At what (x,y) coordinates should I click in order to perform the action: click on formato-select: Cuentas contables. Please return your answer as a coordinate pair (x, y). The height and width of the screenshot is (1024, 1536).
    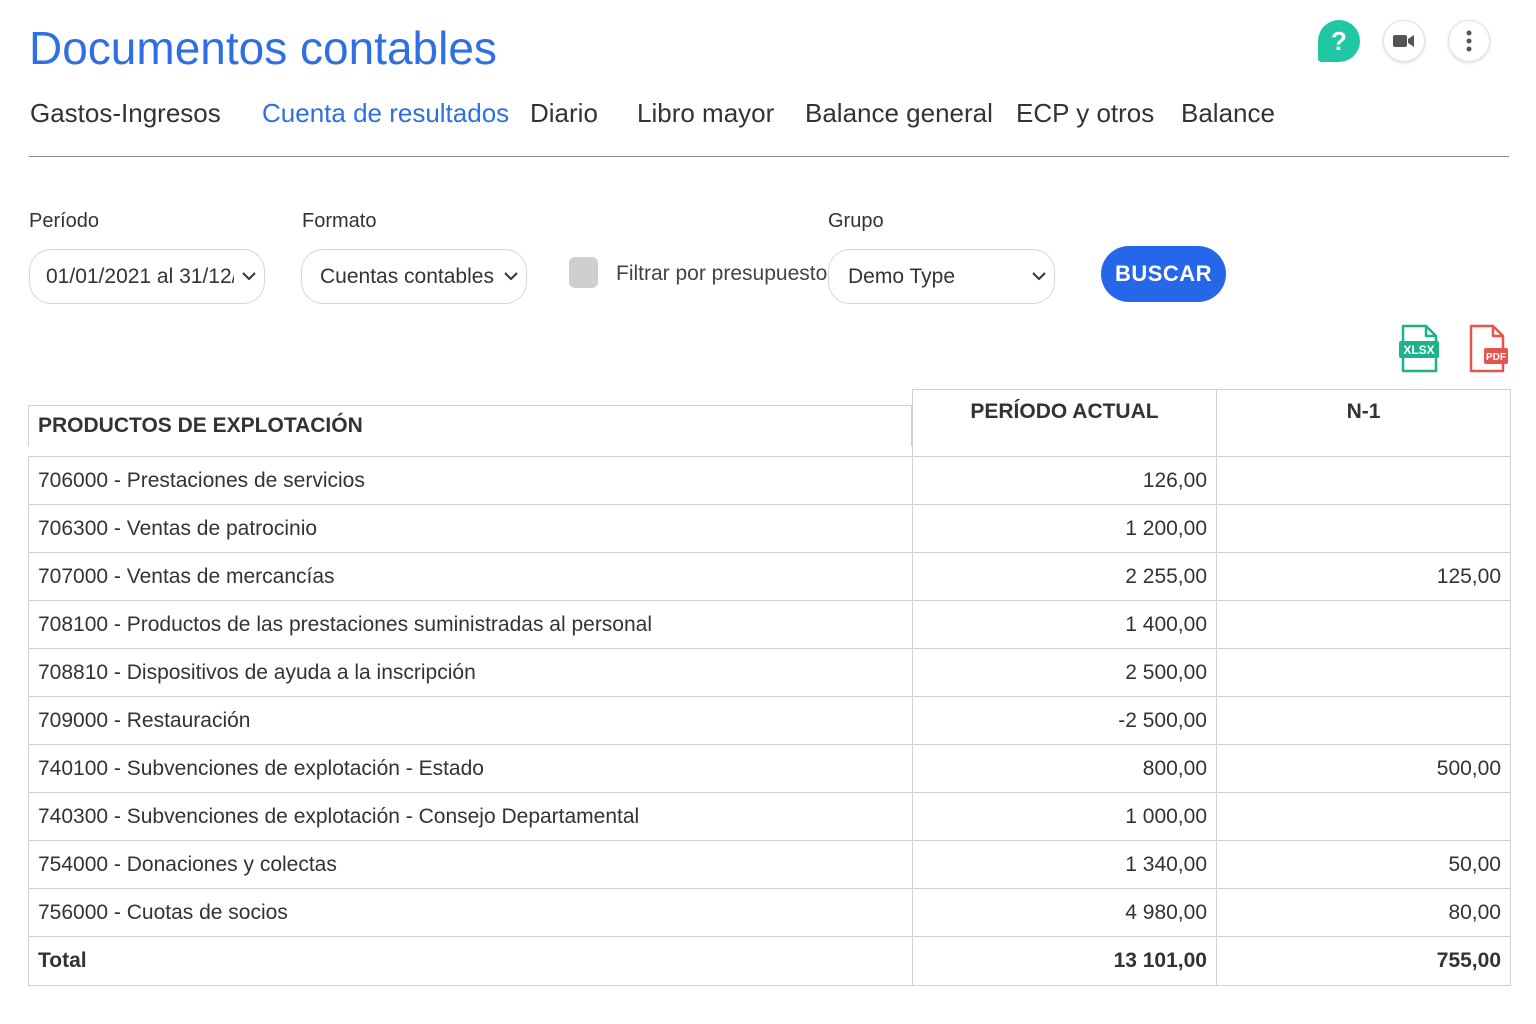
    Looking at the image, I should click on (414, 276).